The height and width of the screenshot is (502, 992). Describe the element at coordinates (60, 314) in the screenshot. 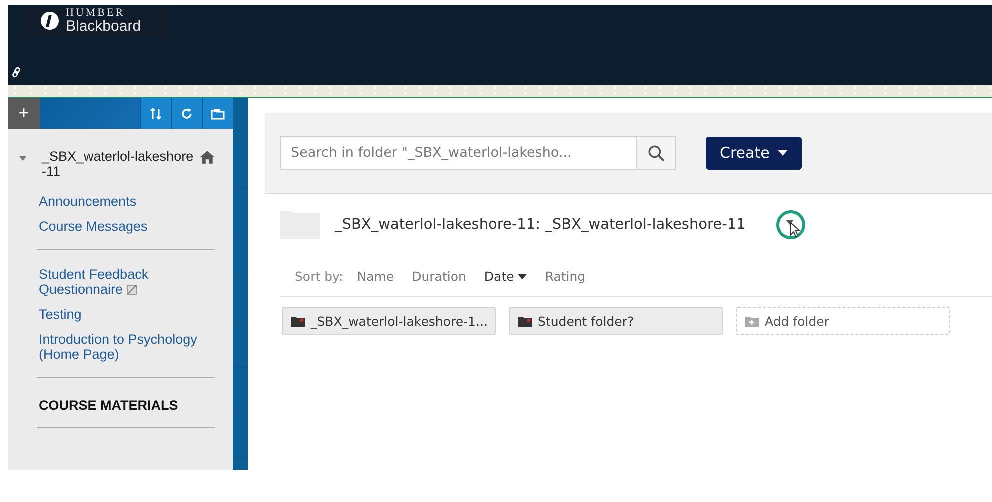

I see `sidebar-link: Testing` at that location.